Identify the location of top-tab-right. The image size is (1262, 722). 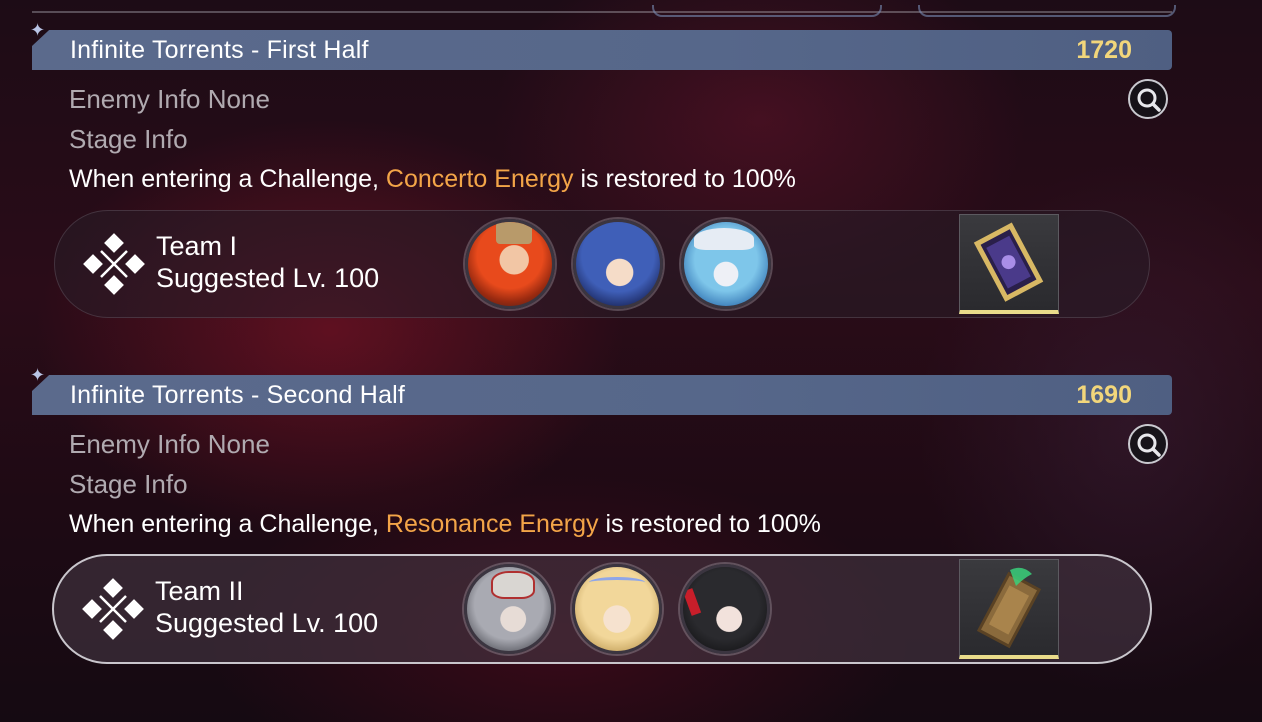
(1047, 11).